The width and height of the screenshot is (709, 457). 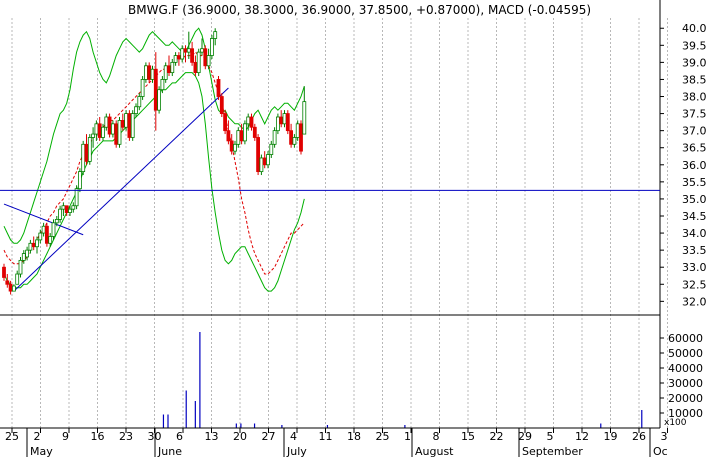 I want to click on price-tick-label: 37.5, so click(x=694, y=114).